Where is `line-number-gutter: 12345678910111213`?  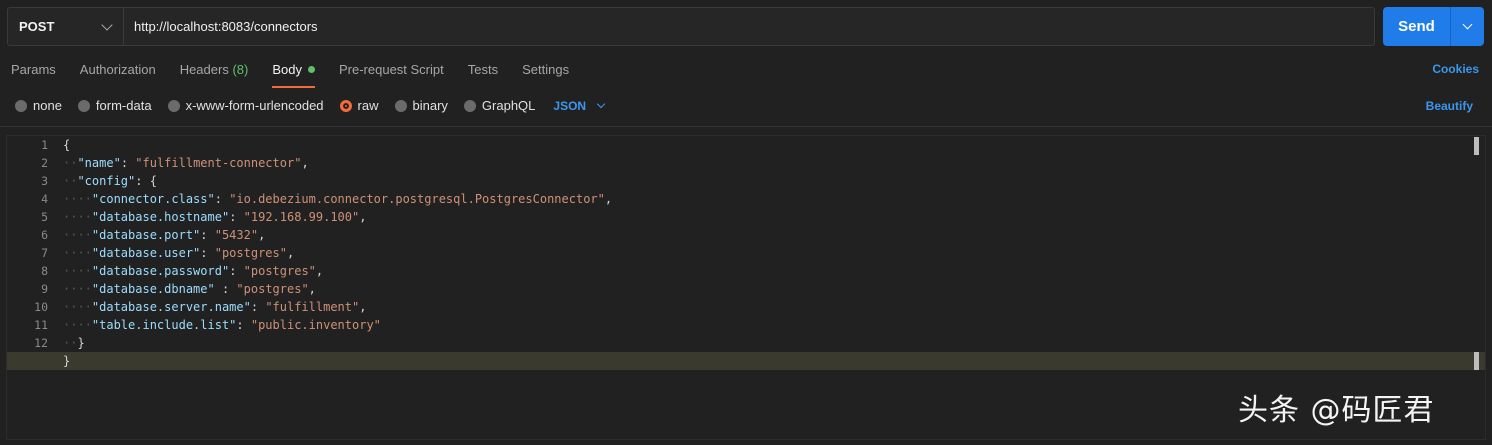
line-number-gutter: 12345678910111213 is located at coordinates (30, 287).